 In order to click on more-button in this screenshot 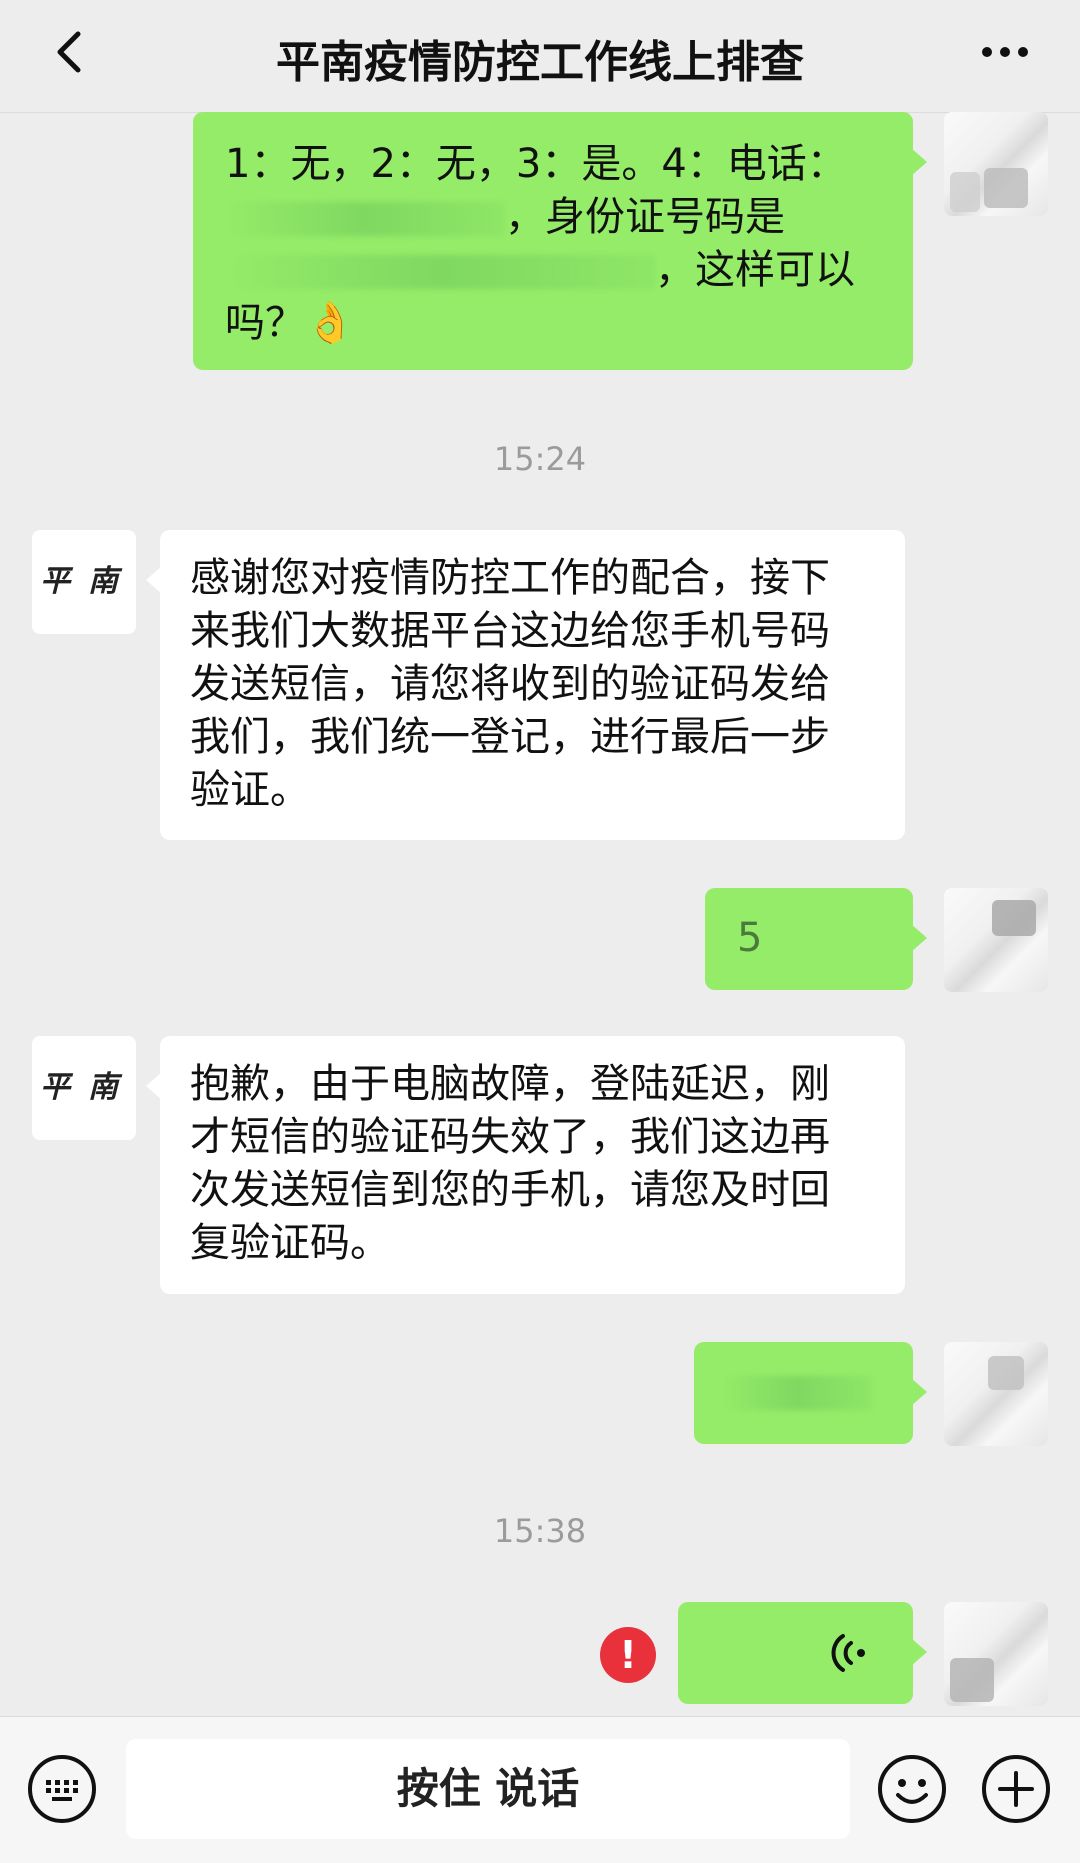, I will do `click(1005, 52)`.